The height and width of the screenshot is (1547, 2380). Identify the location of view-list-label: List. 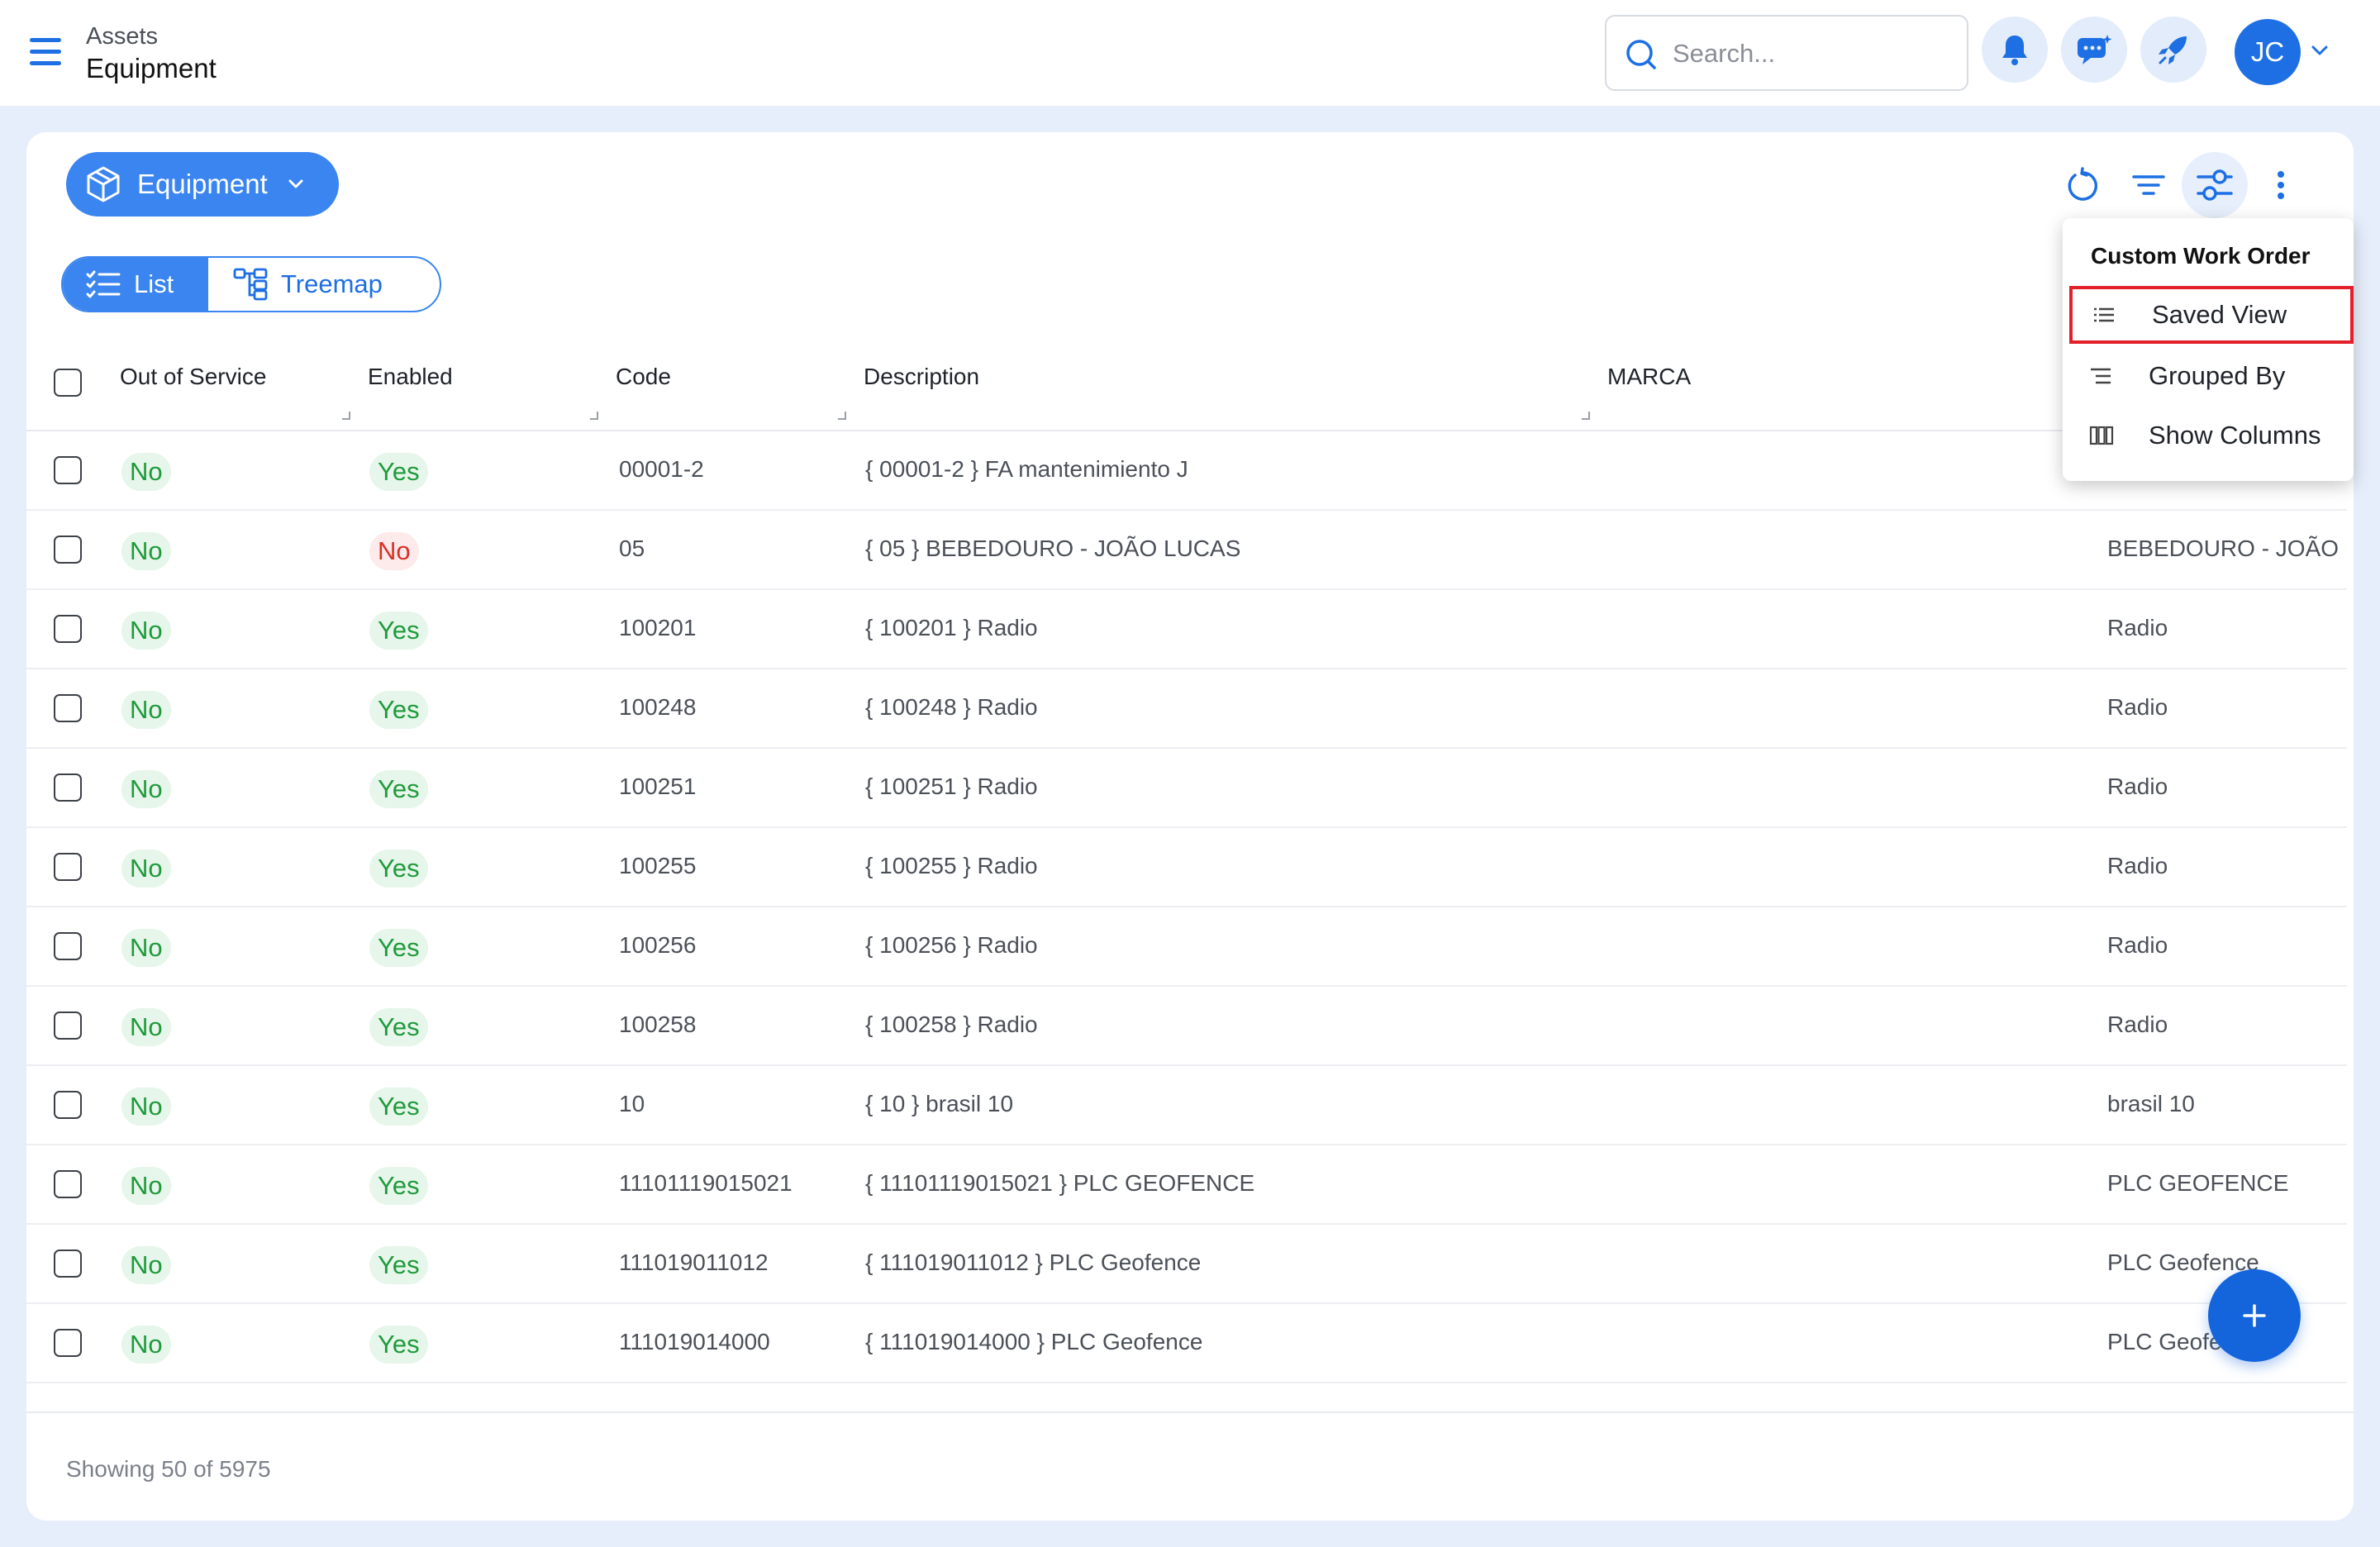
(154, 283).